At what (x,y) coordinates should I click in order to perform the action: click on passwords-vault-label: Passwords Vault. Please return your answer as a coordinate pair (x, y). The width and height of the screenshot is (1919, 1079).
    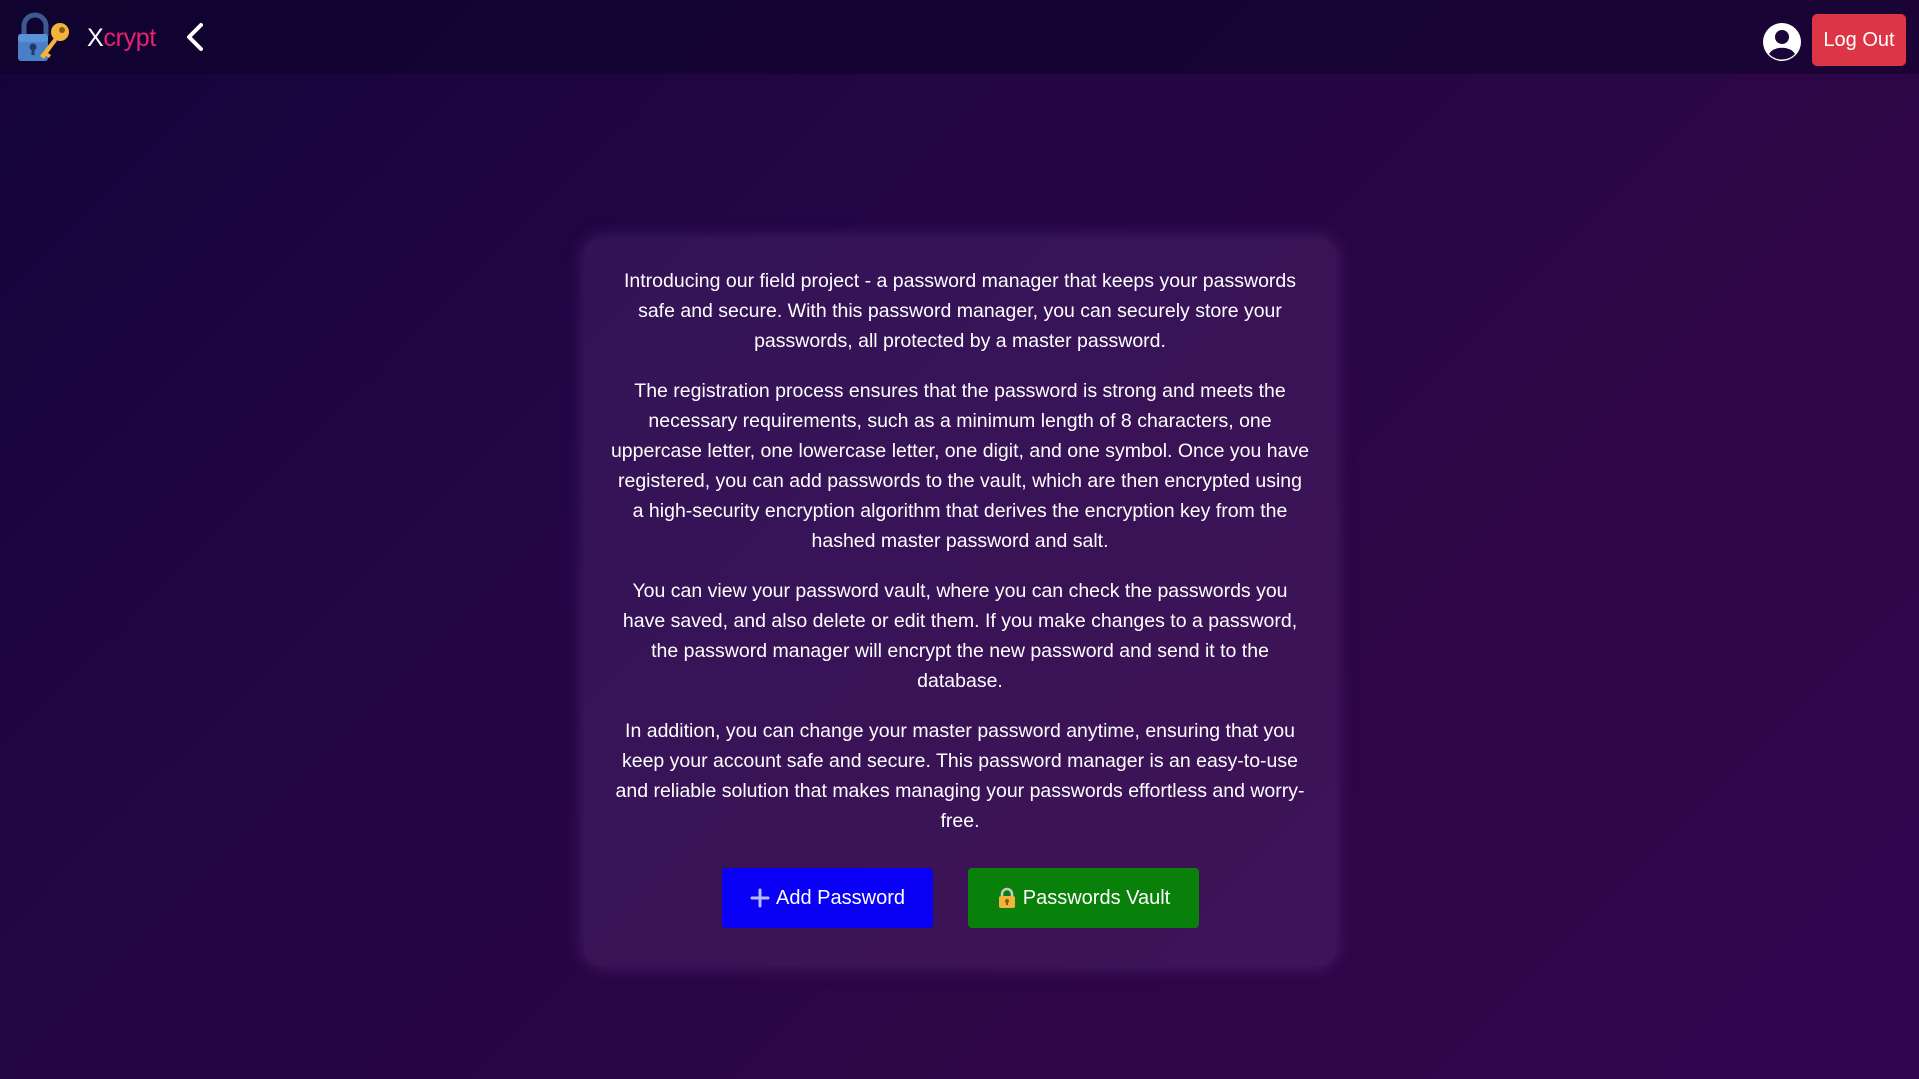
    Looking at the image, I should click on (1096, 897).